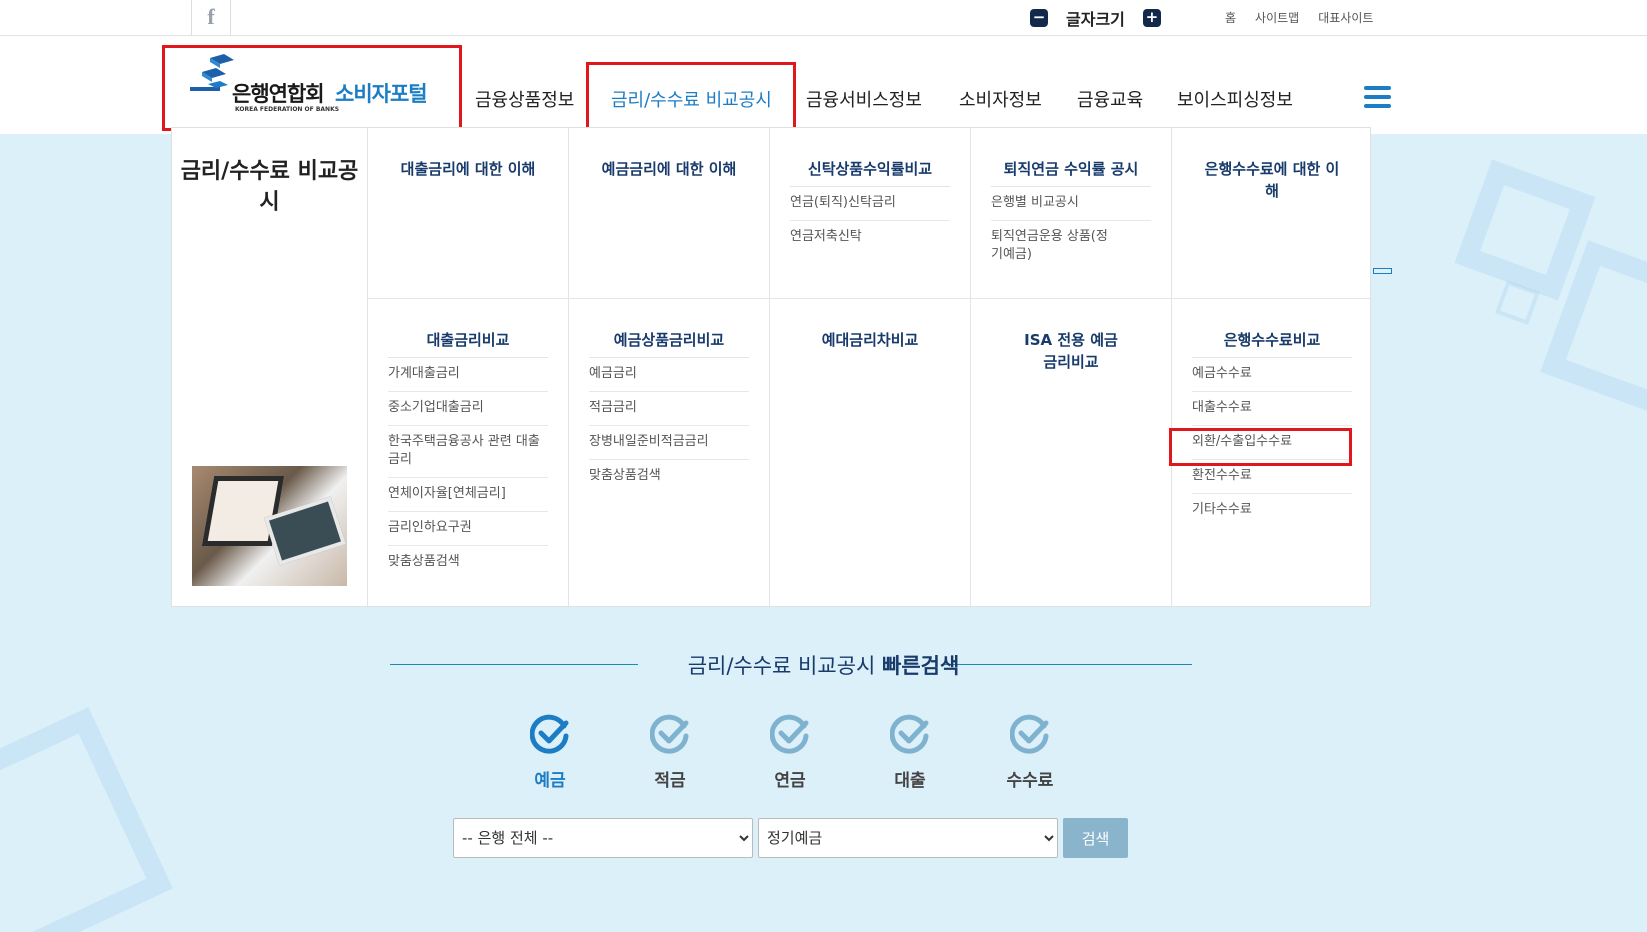 This screenshot has width=1647, height=932. I want to click on menu-cell-bank-fee-guide: 은행수수료에 대한 이해, so click(1271, 213).